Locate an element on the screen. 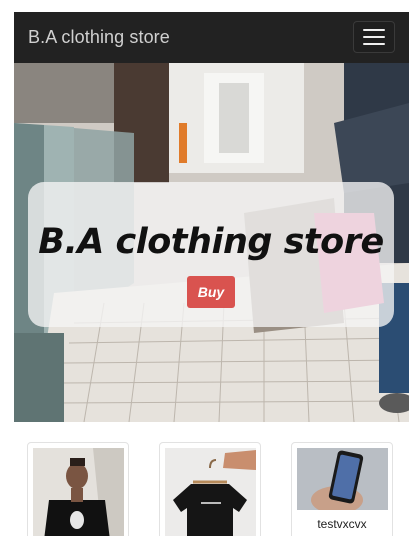 This screenshot has width=409, height=536. product-card: testvxcvx is located at coordinates (342, 489).